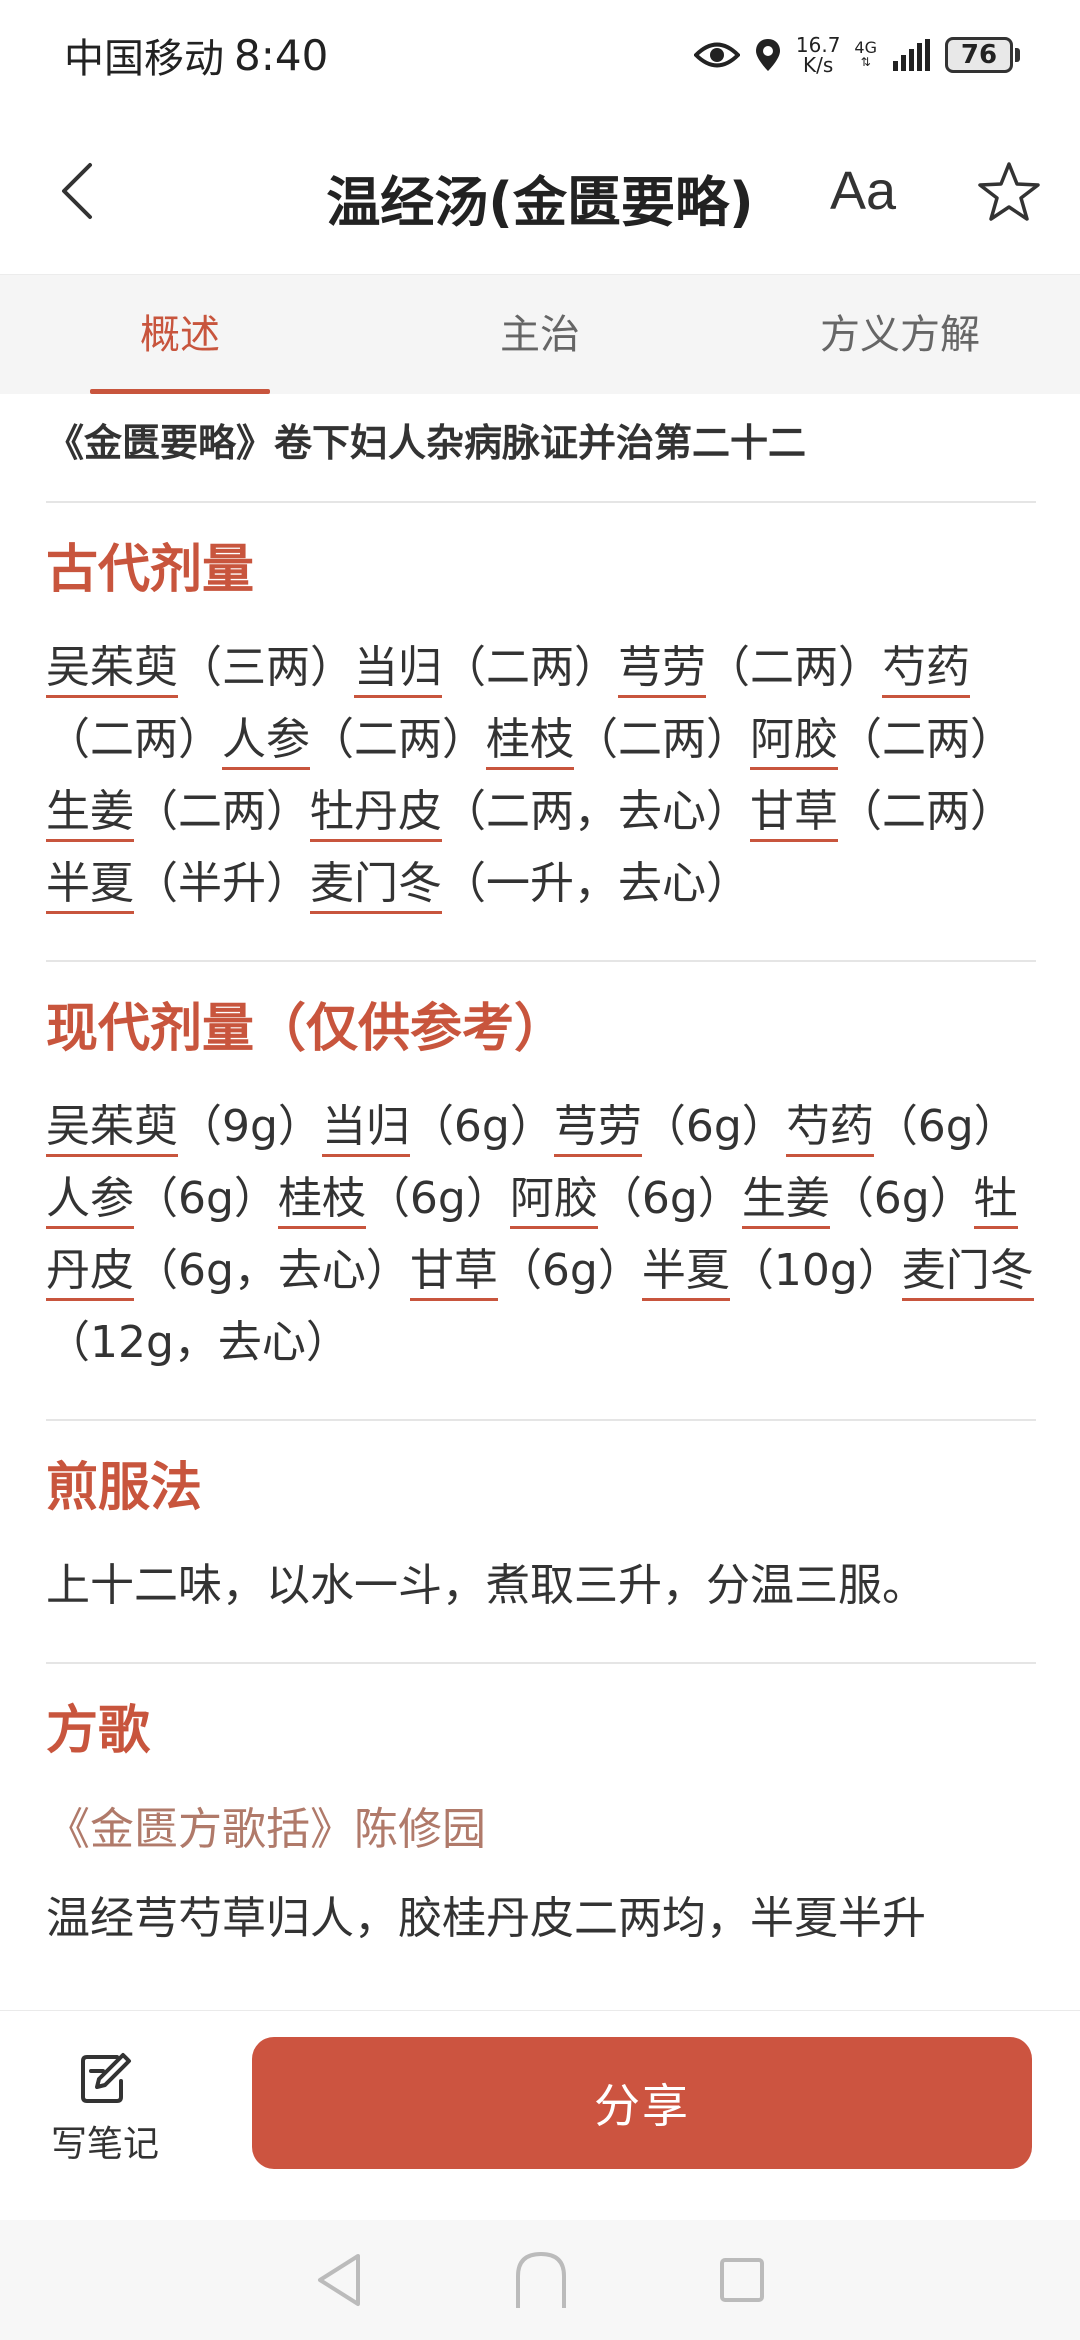 This screenshot has width=1080, height=2340. Describe the element at coordinates (339, 2280) in the screenshot. I see `nav-back-icon` at that location.